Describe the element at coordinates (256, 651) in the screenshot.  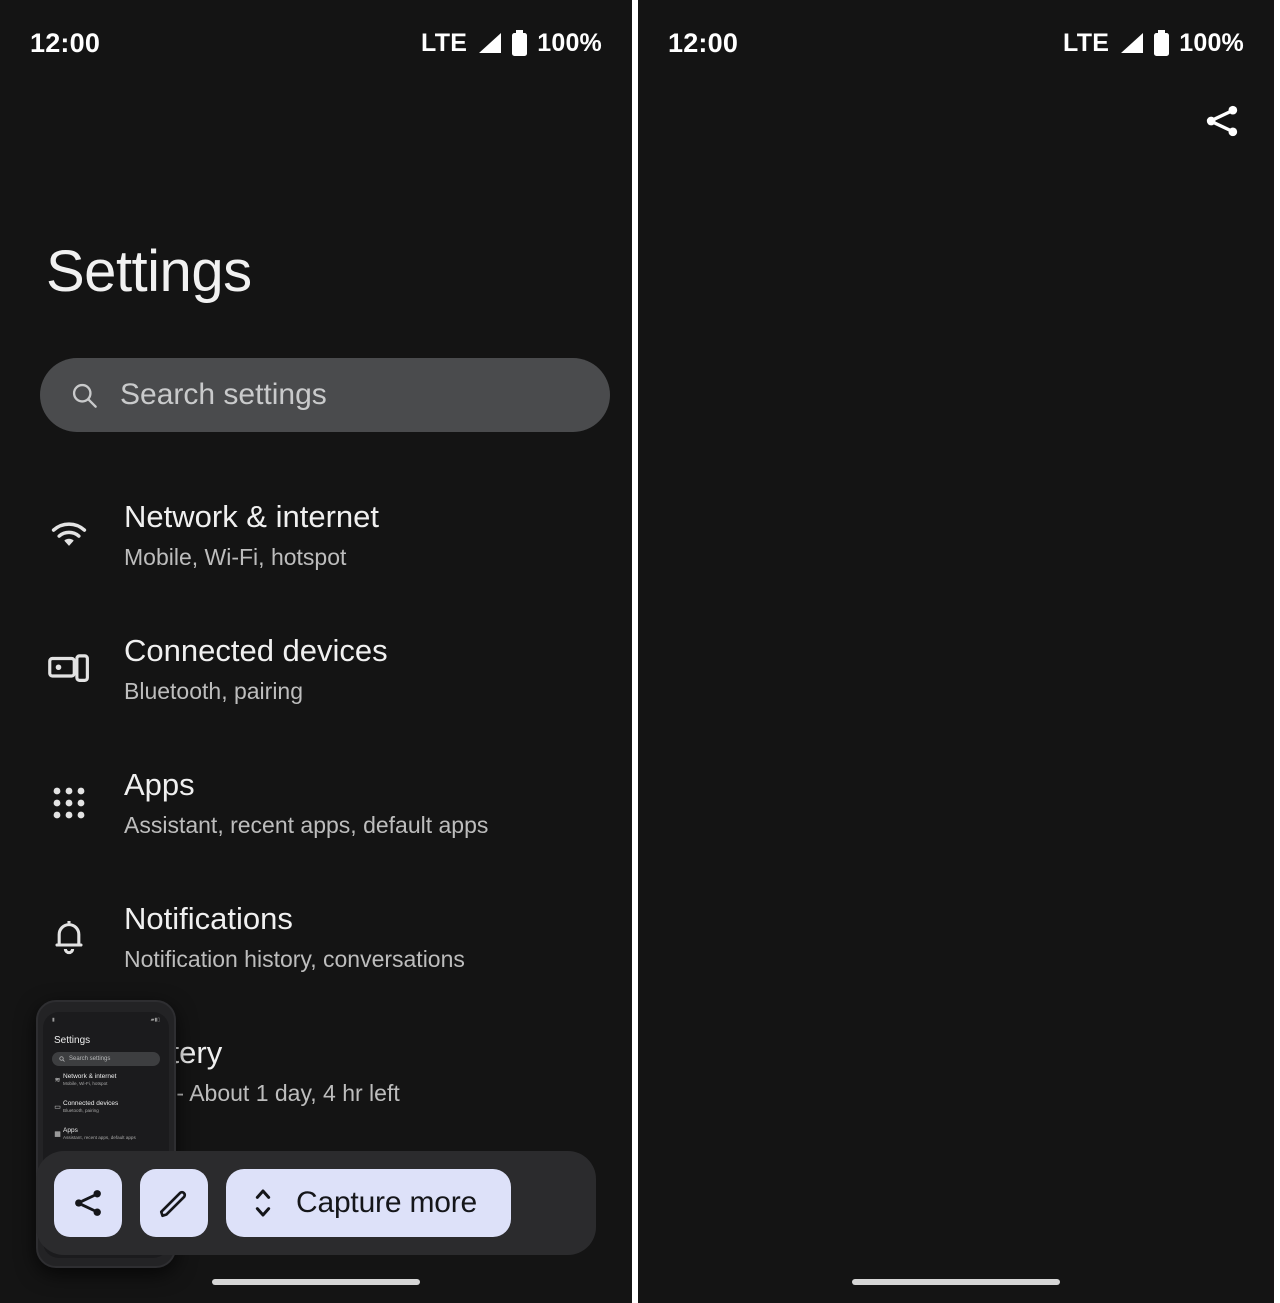
I see `settings-row-title: Connected devices` at that location.